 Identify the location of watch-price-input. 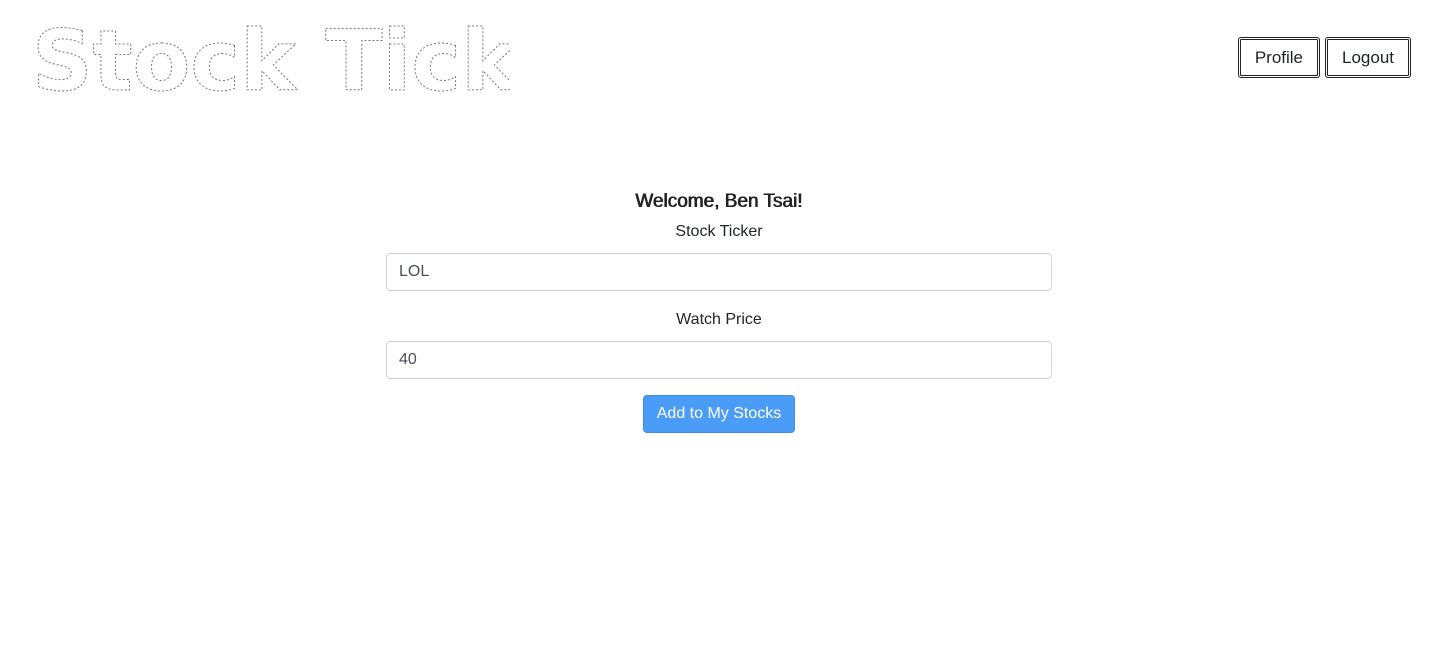
(719, 360).